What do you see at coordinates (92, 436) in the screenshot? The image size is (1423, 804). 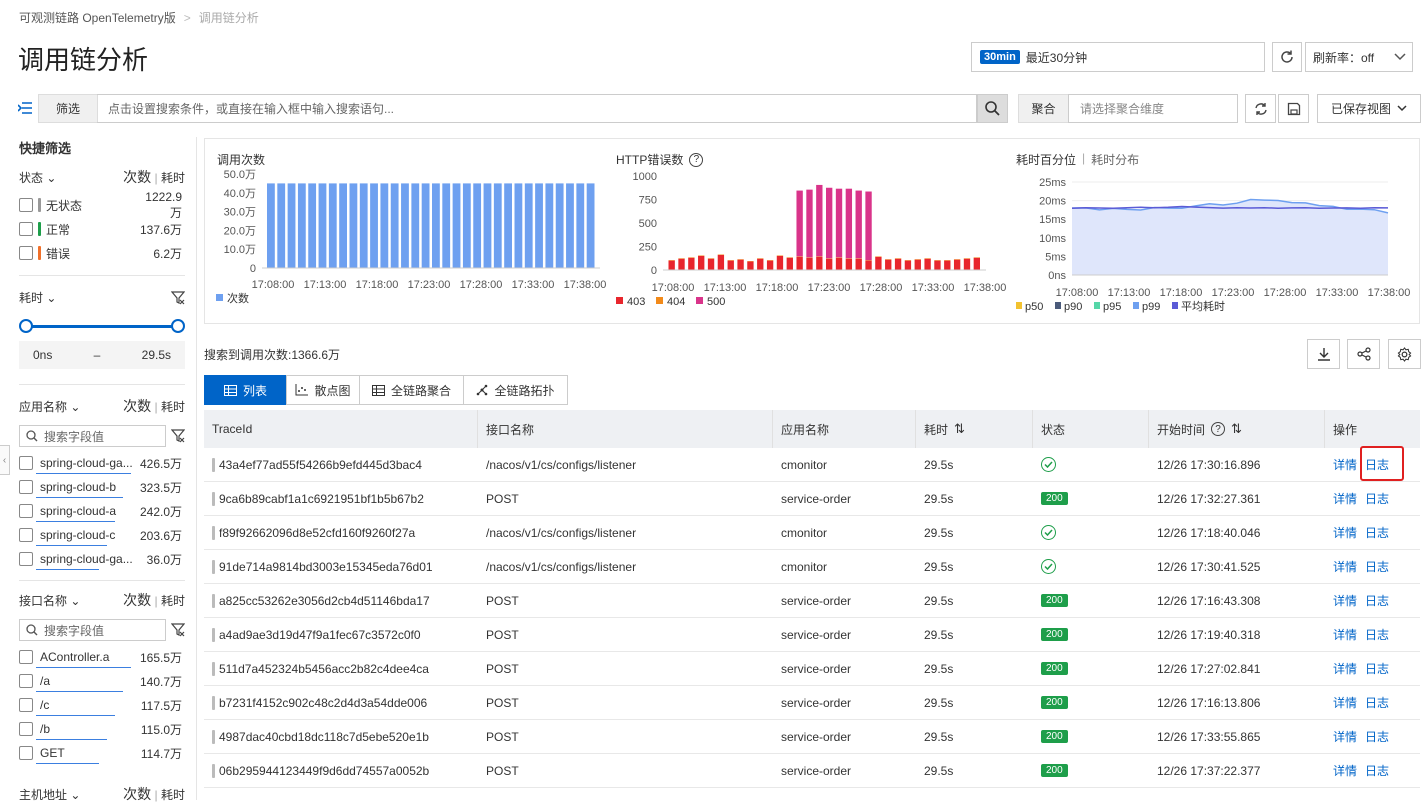 I see `app-search-input: 搜索字段值` at bounding box center [92, 436].